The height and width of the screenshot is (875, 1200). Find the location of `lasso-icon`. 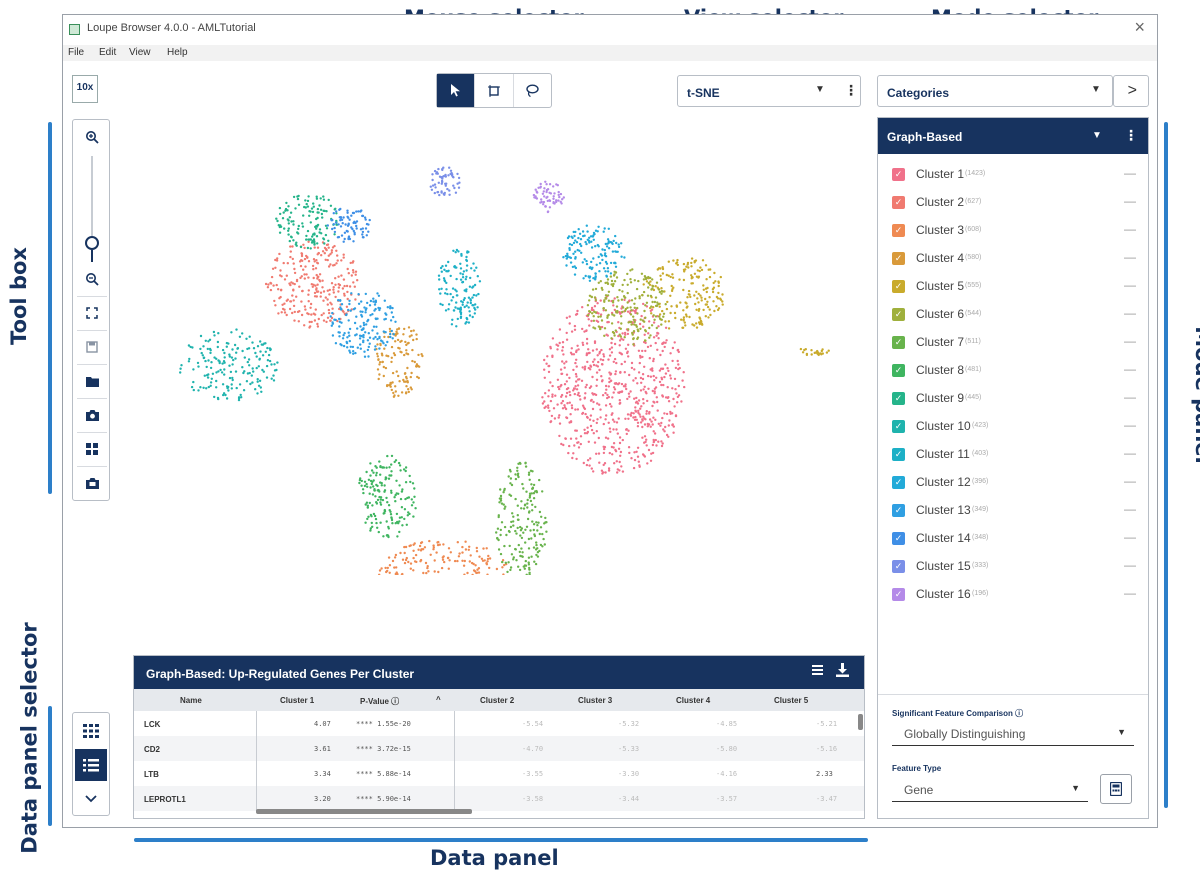

lasso-icon is located at coordinates (532, 90).